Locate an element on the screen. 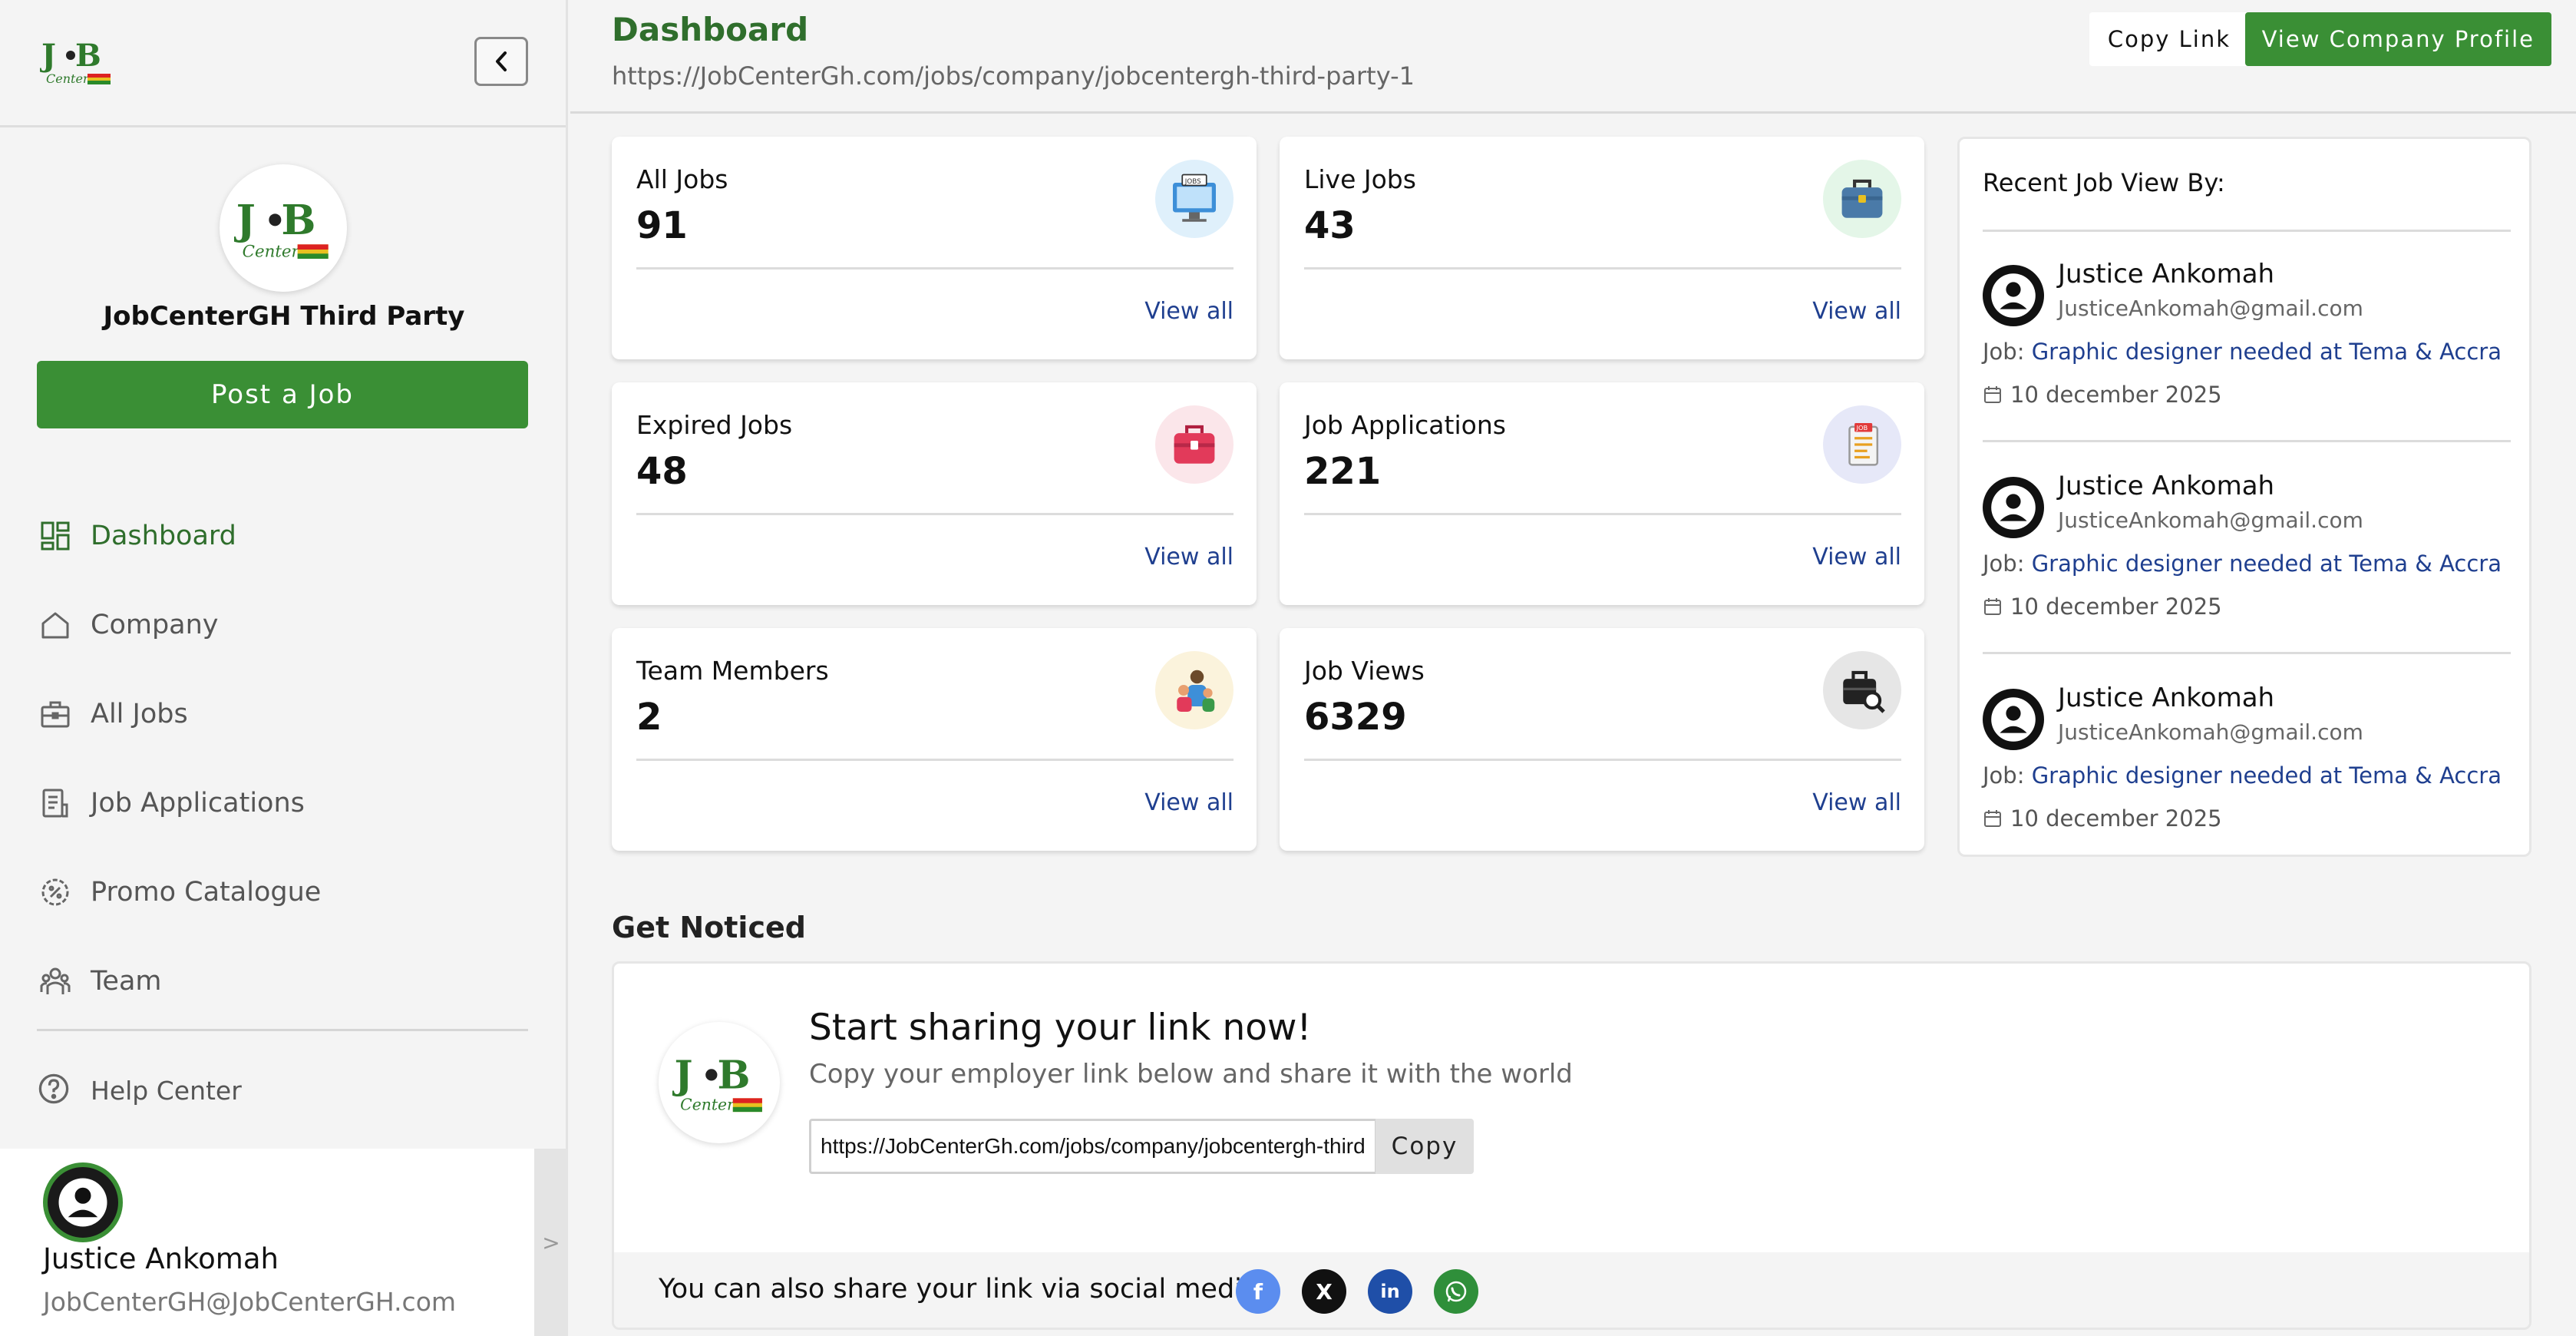 The width and height of the screenshot is (2576, 1336). team-people-icon is located at coordinates (1194, 690).